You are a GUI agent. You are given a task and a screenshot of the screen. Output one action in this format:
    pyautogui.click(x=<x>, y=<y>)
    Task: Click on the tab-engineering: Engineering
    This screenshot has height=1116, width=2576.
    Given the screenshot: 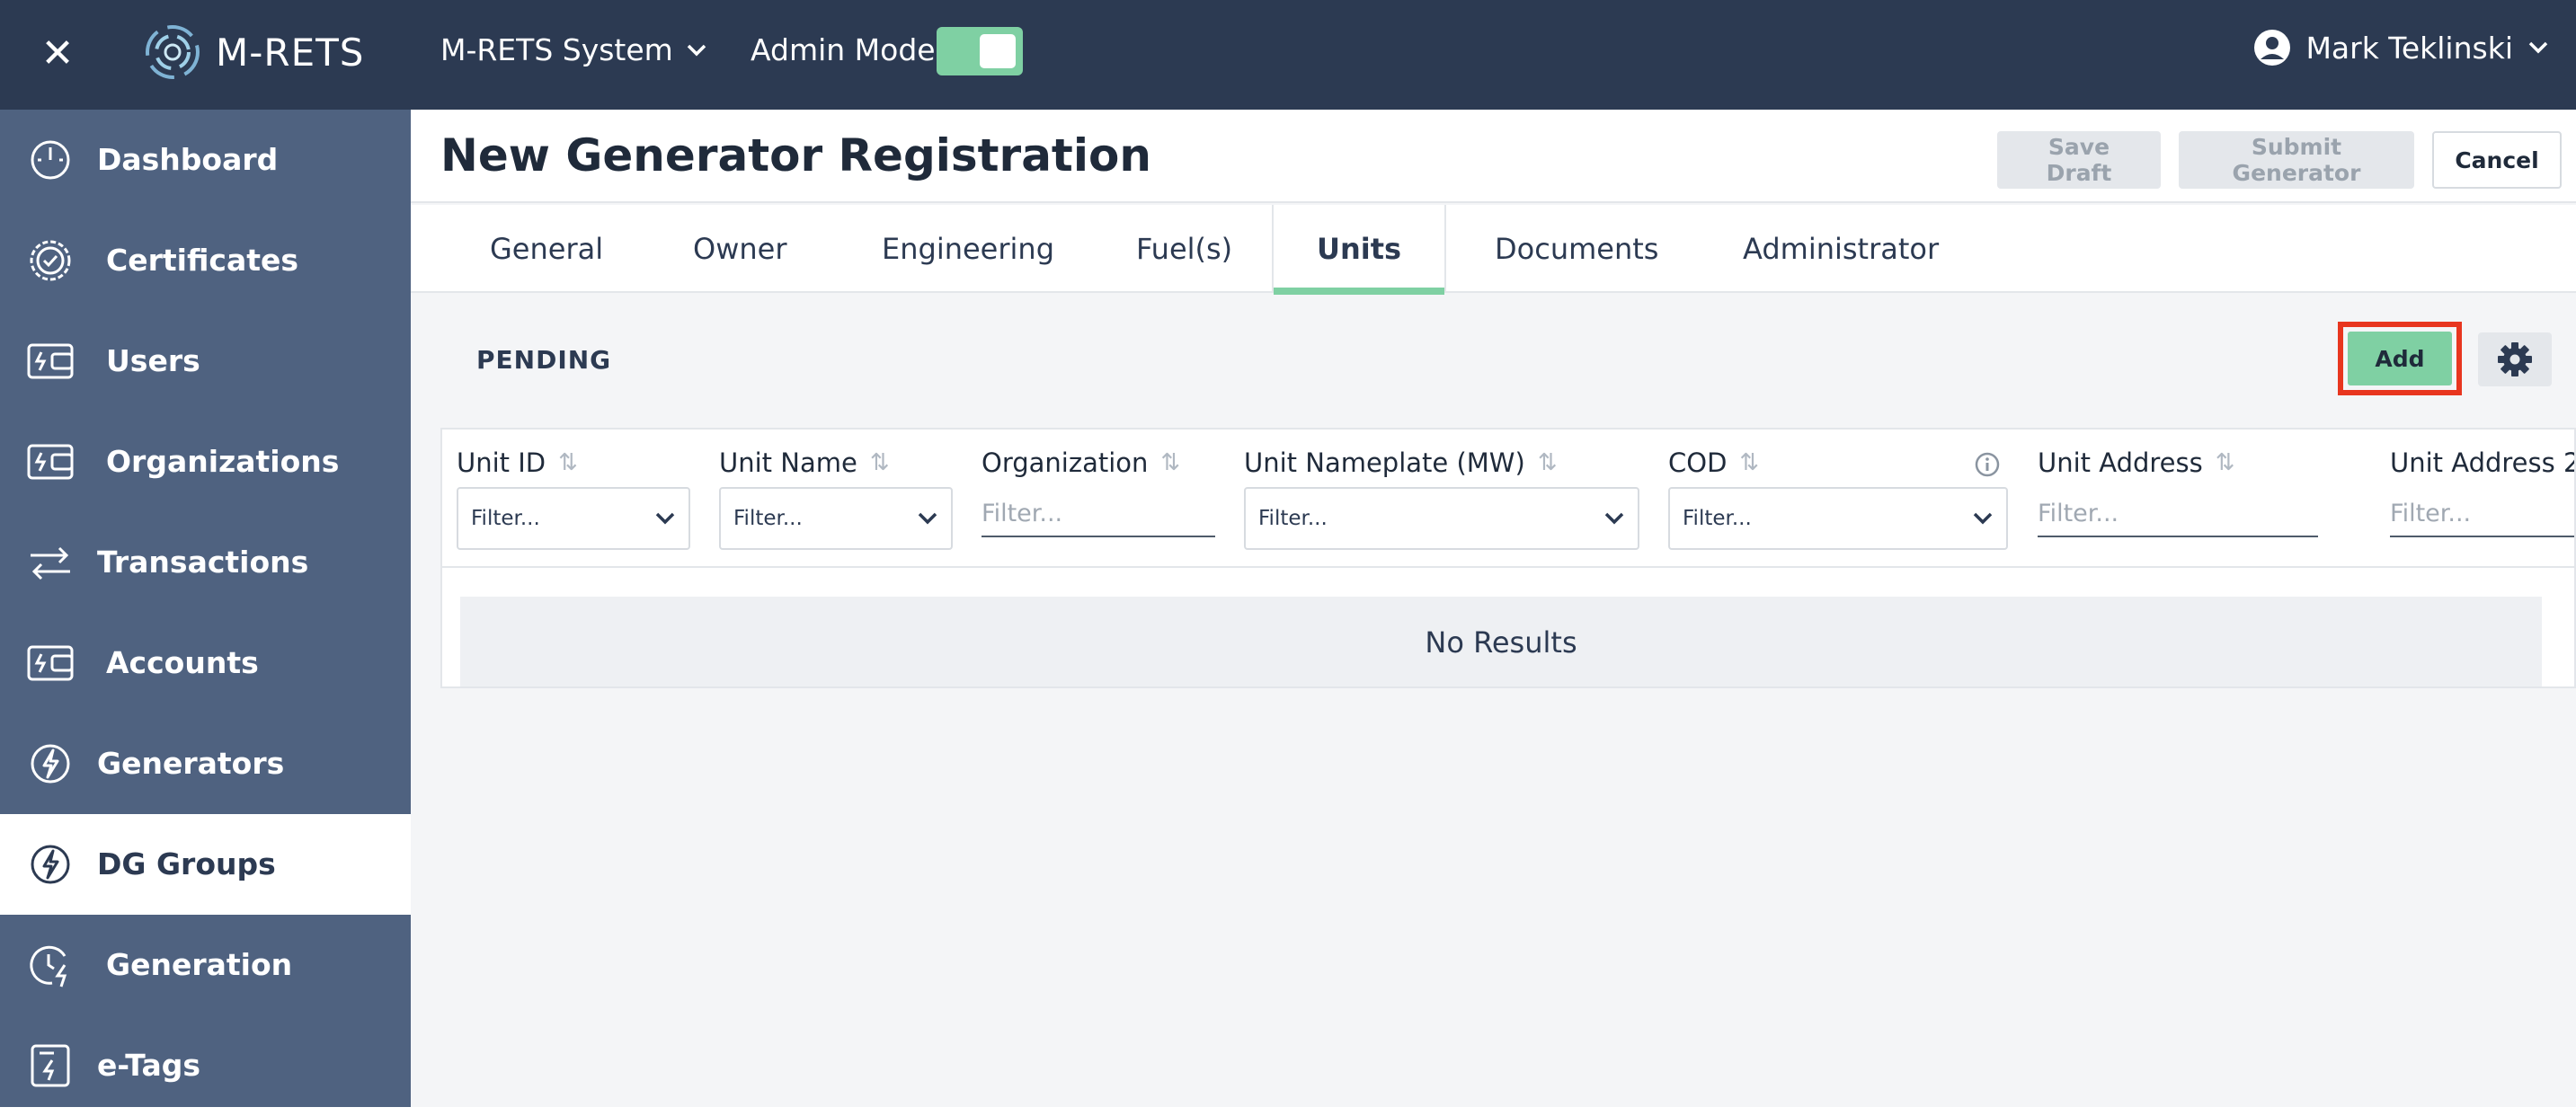 What is the action you would take?
    pyautogui.click(x=968, y=249)
    